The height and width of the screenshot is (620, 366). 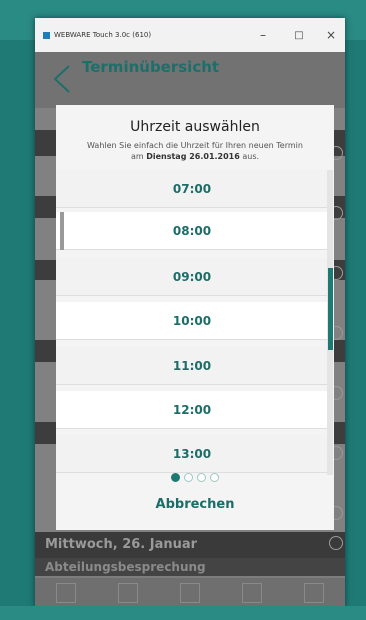 What do you see at coordinates (190, 80) in the screenshot?
I see `app-header: Terminübersicht` at bounding box center [190, 80].